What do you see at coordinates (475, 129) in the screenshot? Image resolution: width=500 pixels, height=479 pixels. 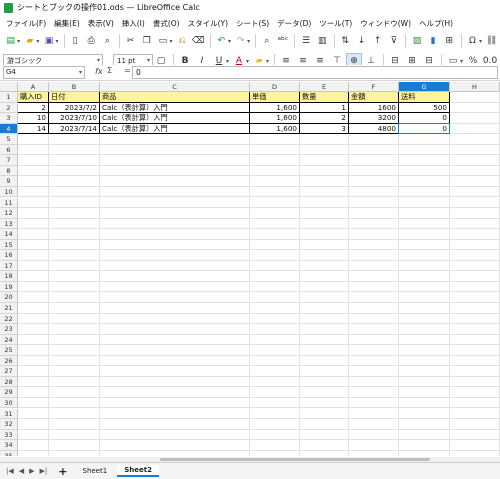 I see `cell-h4` at bounding box center [475, 129].